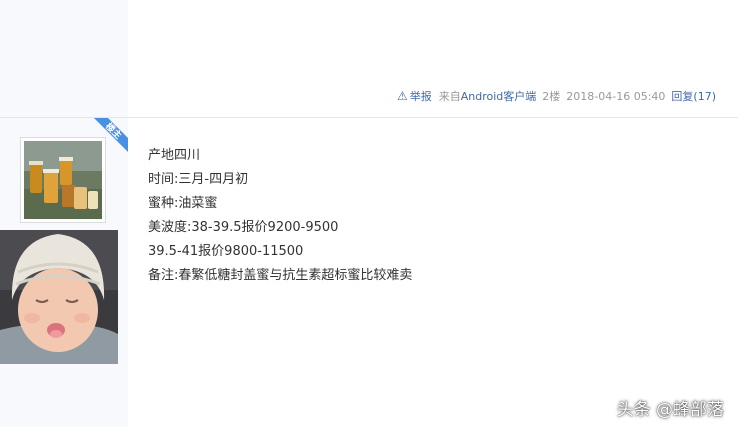 Image resolution: width=738 pixels, height=427 pixels. What do you see at coordinates (198, 179) in the screenshot?
I see `post-line: 时间:三月-四月初` at bounding box center [198, 179].